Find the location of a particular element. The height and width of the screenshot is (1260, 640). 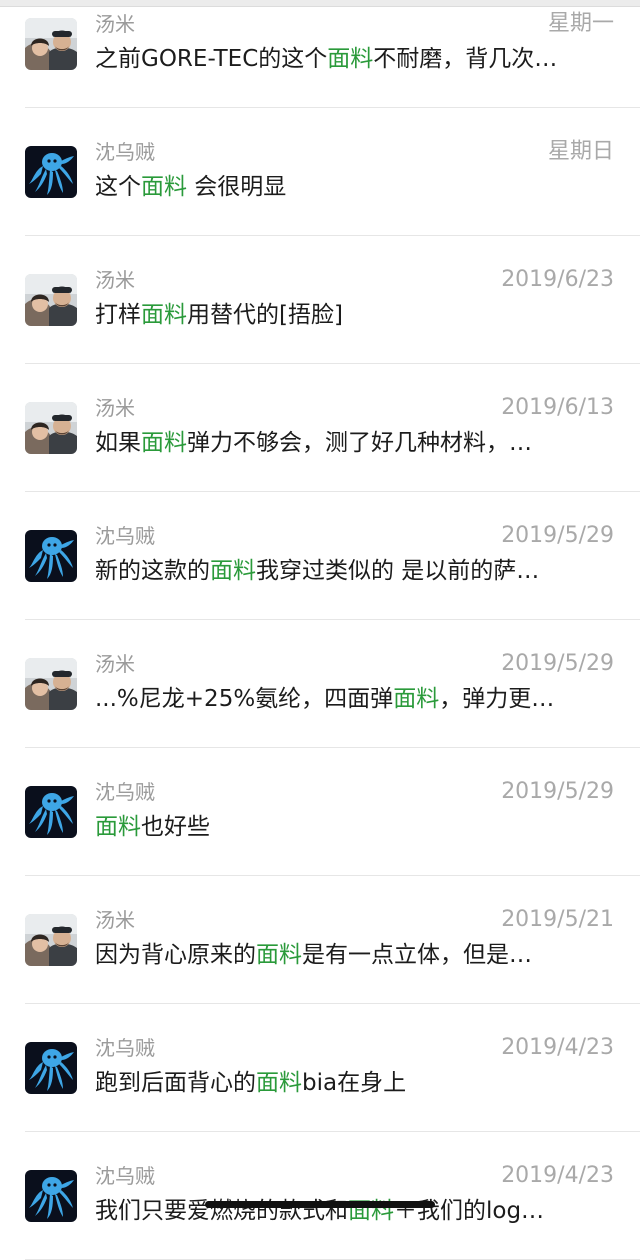

chat-result-row: 汤米 2019/6/23 打样面料用替代的[捂脸] is located at coordinates (320, 300).